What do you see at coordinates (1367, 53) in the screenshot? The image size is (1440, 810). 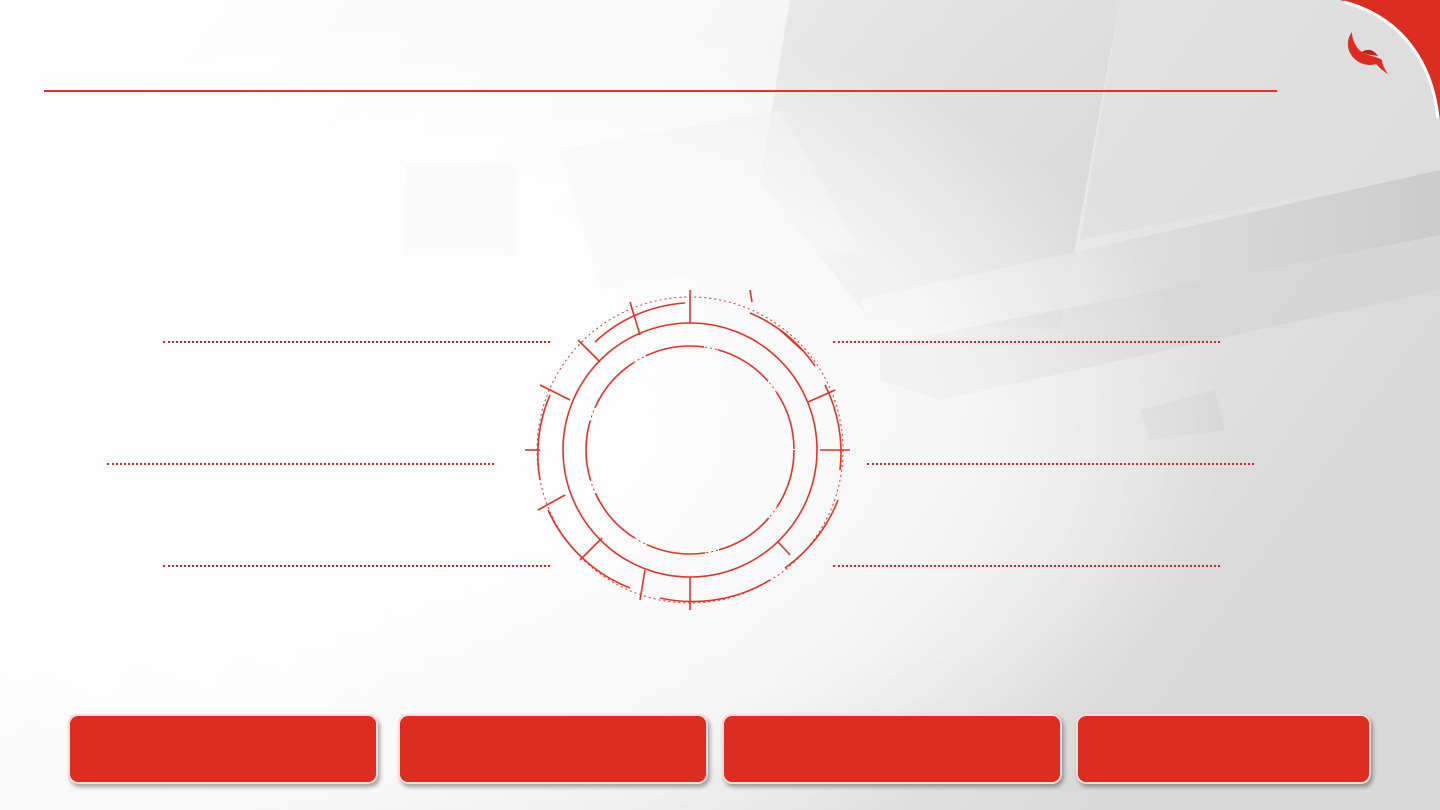 I see `bird-logo-icon` at bounding box center [1367, 53].